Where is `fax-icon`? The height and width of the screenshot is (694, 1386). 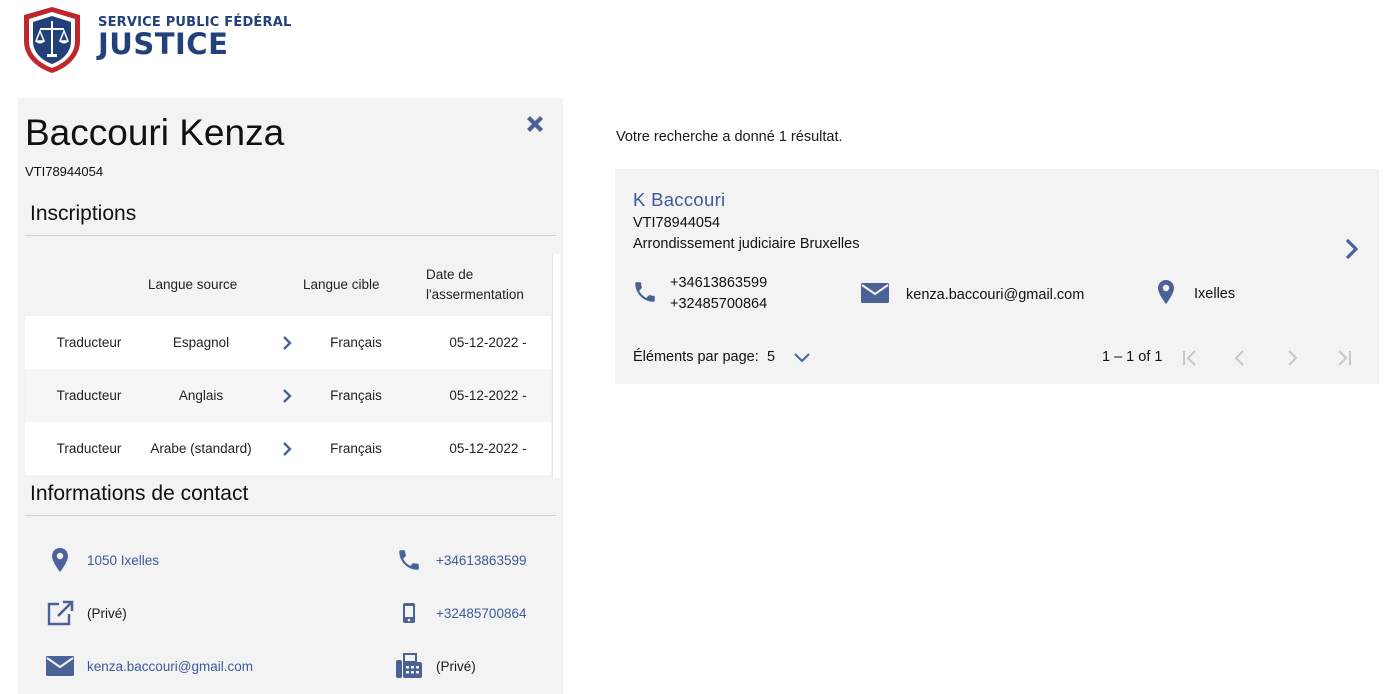 fax-icon is located at coordinates (409, 666).